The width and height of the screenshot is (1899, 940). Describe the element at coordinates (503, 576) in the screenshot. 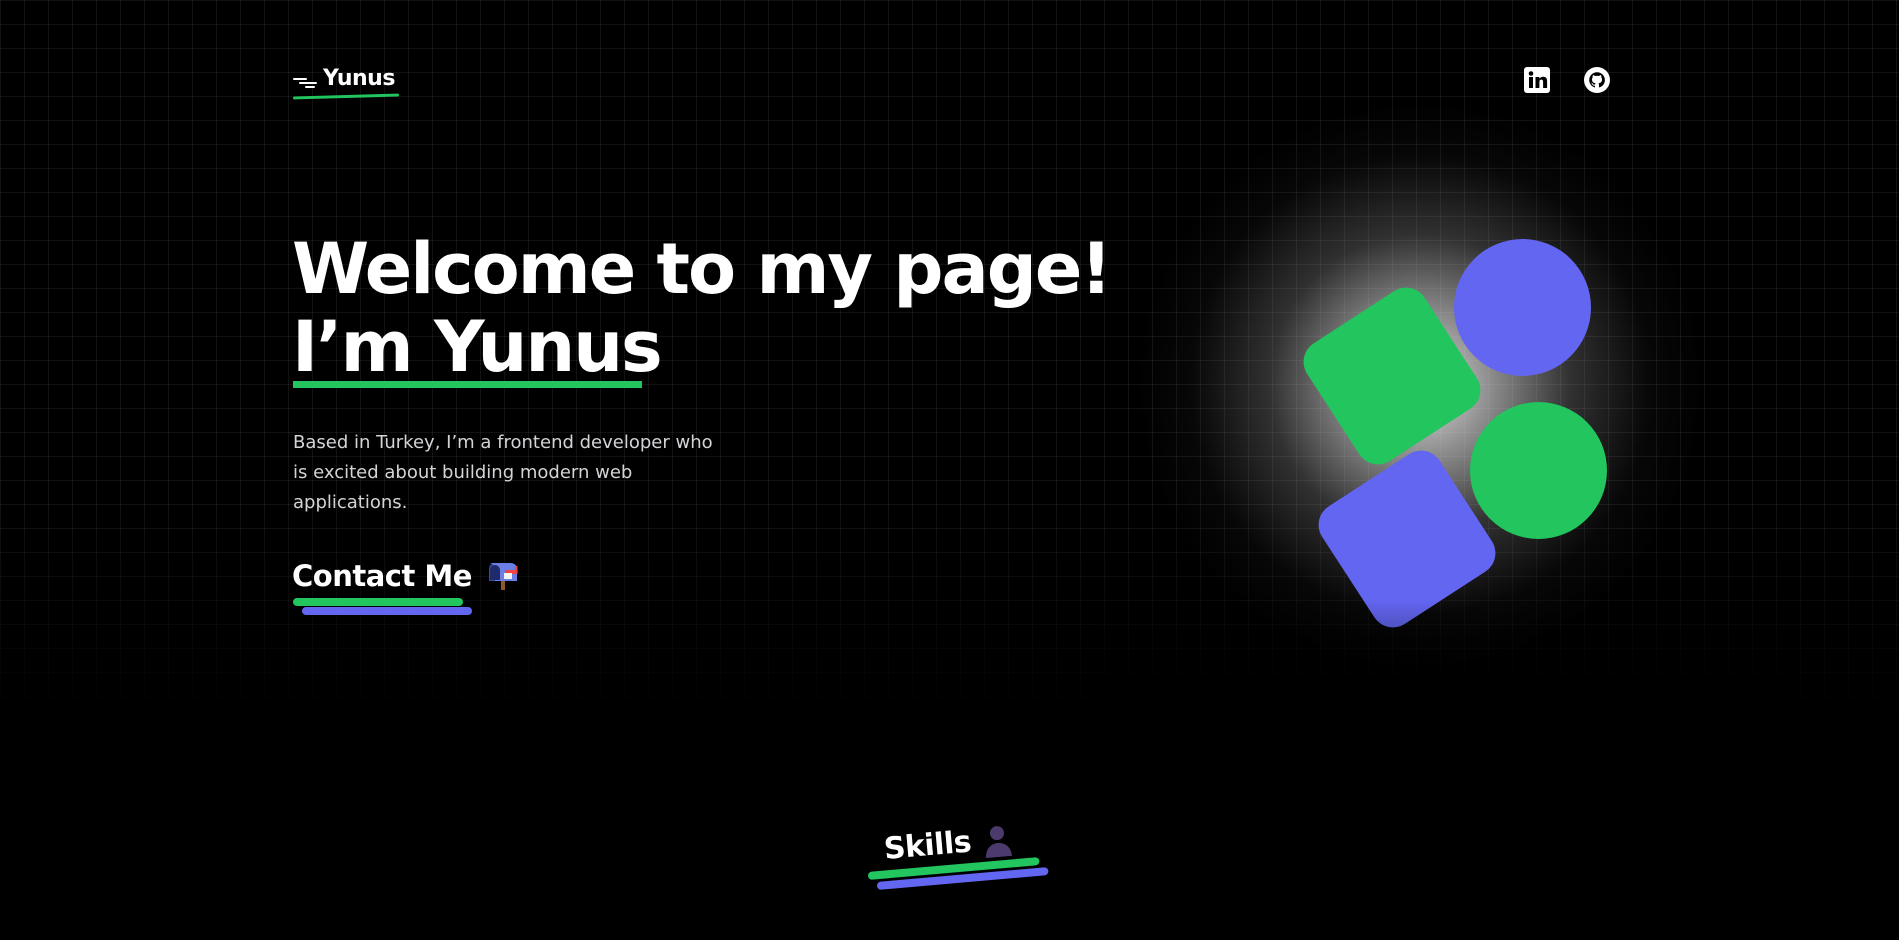

I see `mailbox-icon` at that location.